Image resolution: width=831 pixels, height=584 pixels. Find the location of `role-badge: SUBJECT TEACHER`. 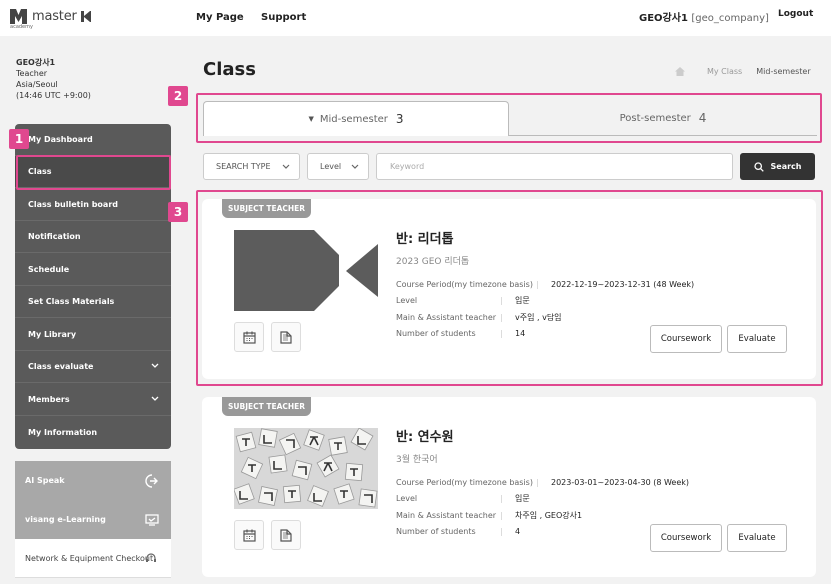

role-badge: SUBJECT TEACHER is located at coordinates (267, 406).